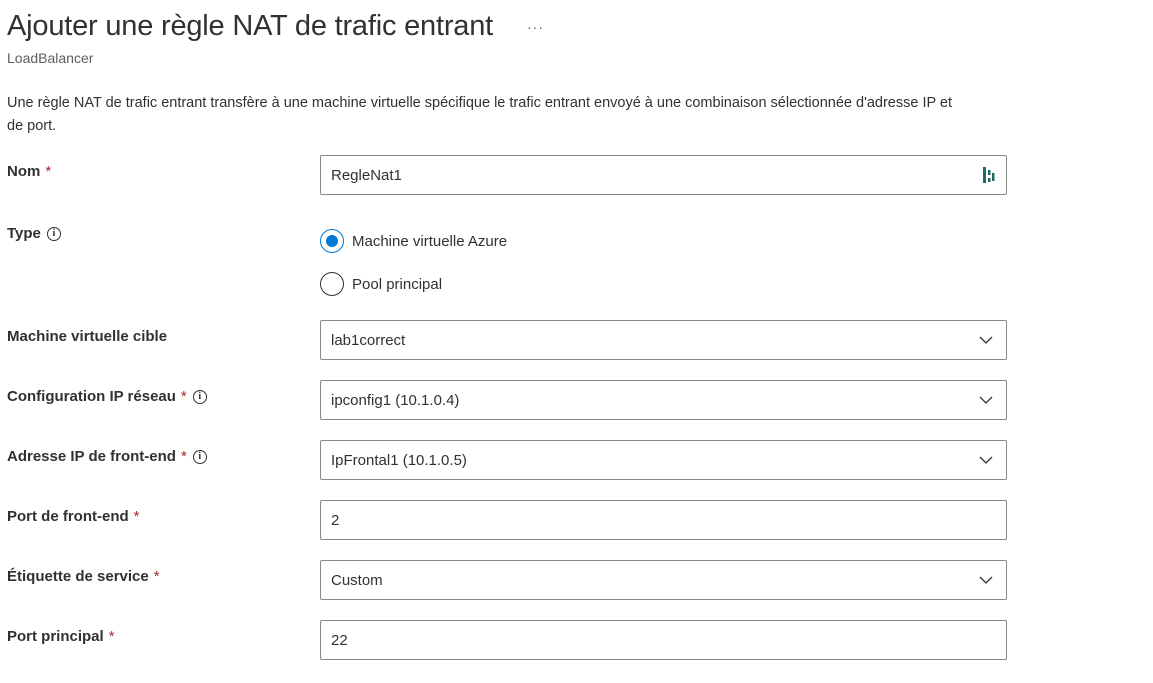  Describe the element at coordinates (395, 400) in the screenshot. I see `ip-config-value: ipconfig1 (10.1.0.4)` at that location.